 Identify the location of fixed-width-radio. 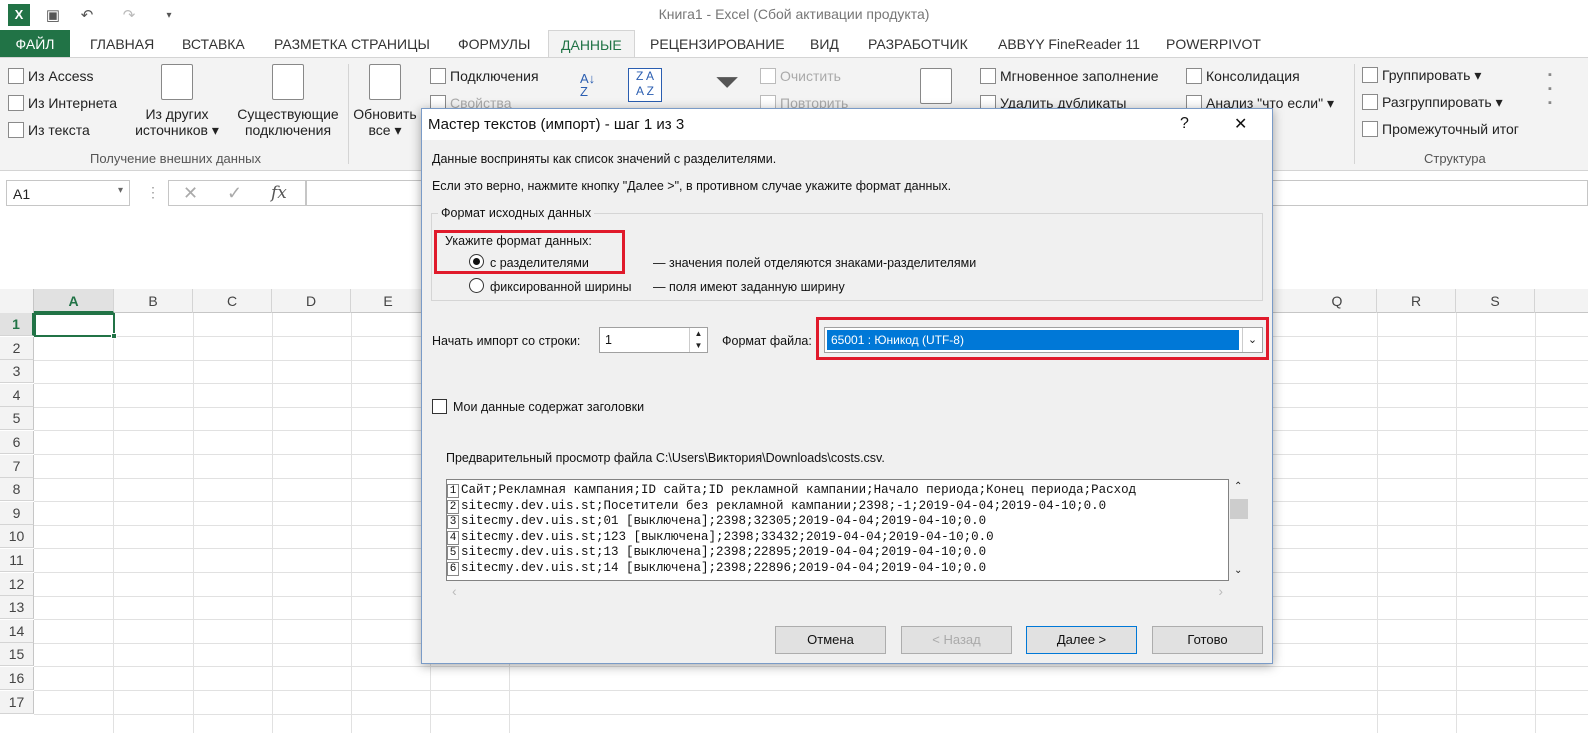
(476, 285).